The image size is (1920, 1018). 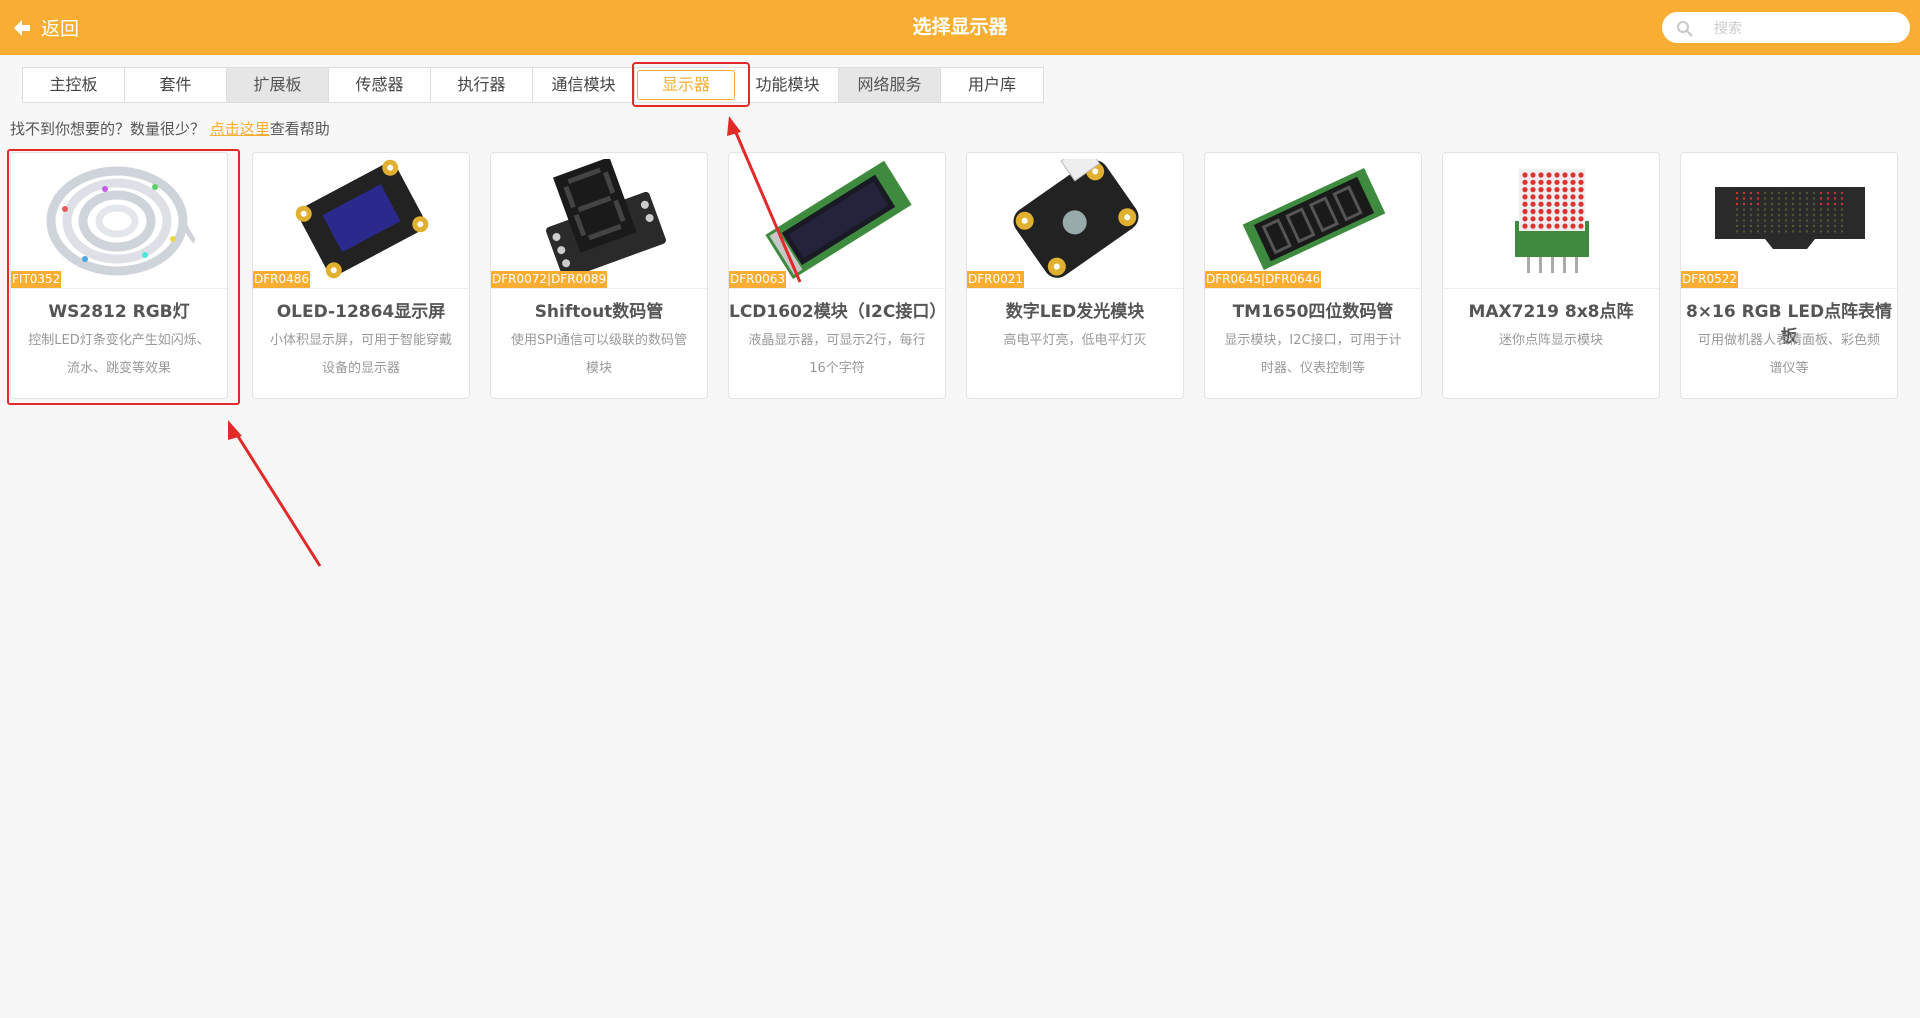 What do you see at coordinates (240, 129) in the screenshot?
I see `help-link: 点击这里` at bounding box center [240, 129].